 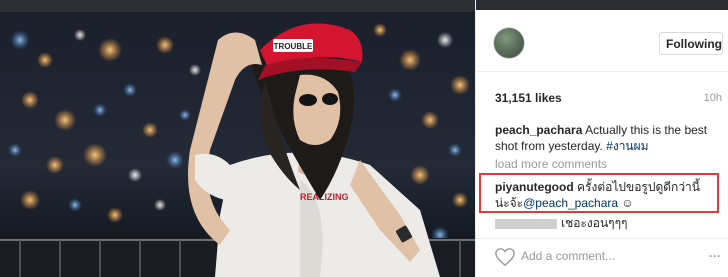 What do you see at coordinates (538, 130) in the screenshot?
I see `caption-username: peach_pachara` at bounding box center [538, 130].